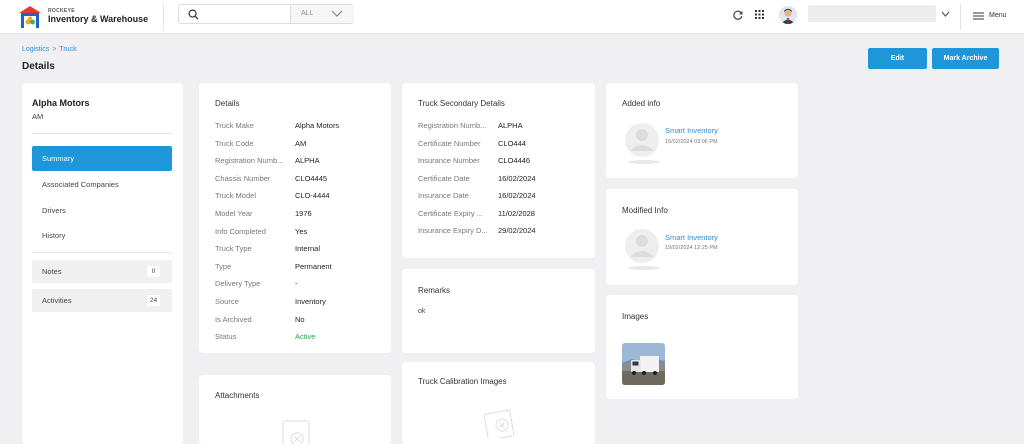 Image resolution: width=1024 pixels, height=444 pixels. Describe the element at coordinates (643, 364) in the screenshot. I see `truck-image-thumbnail` at that location.